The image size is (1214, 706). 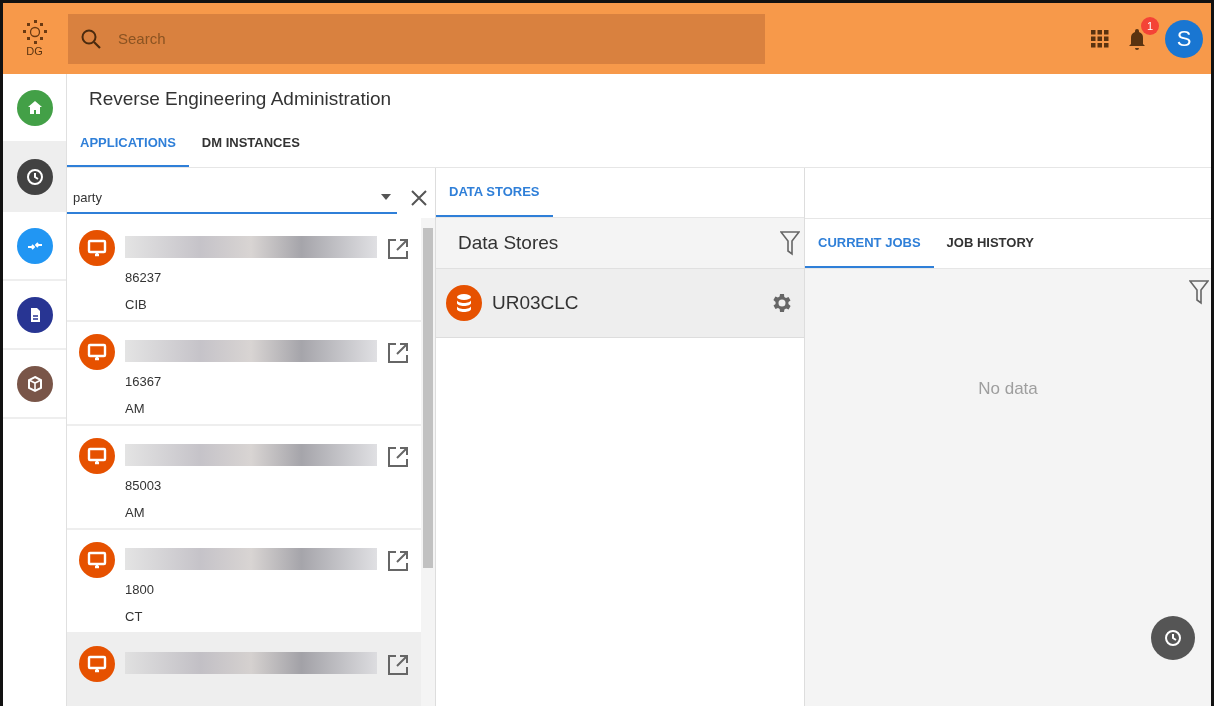 What do you see at coordinates (128, 143) in the screenshot?
I see `tab: APPLICATIONS` at bounding box center [128, 143].